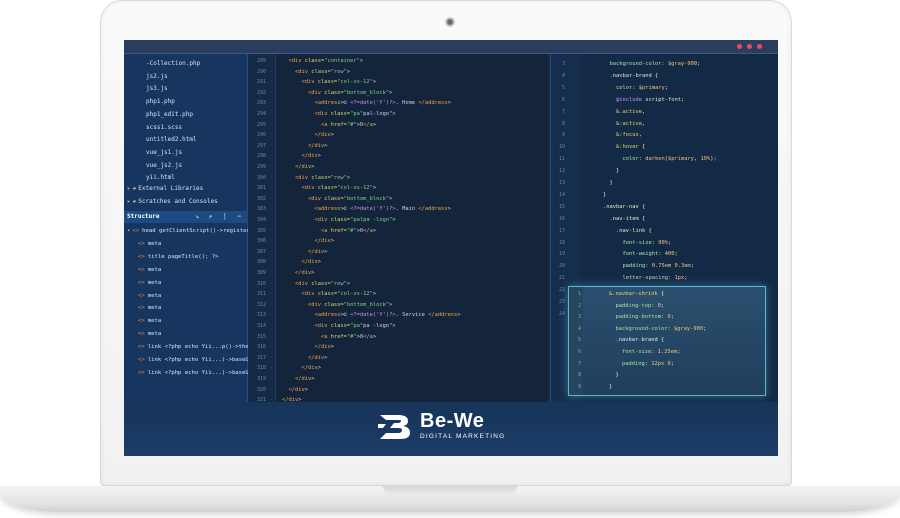 The width and height of the screenshot is (900, 518). What do you see at coordinates (160, 102) in the screenshot?
I see `file-item: php1.php` at bounding box center [160, 102].